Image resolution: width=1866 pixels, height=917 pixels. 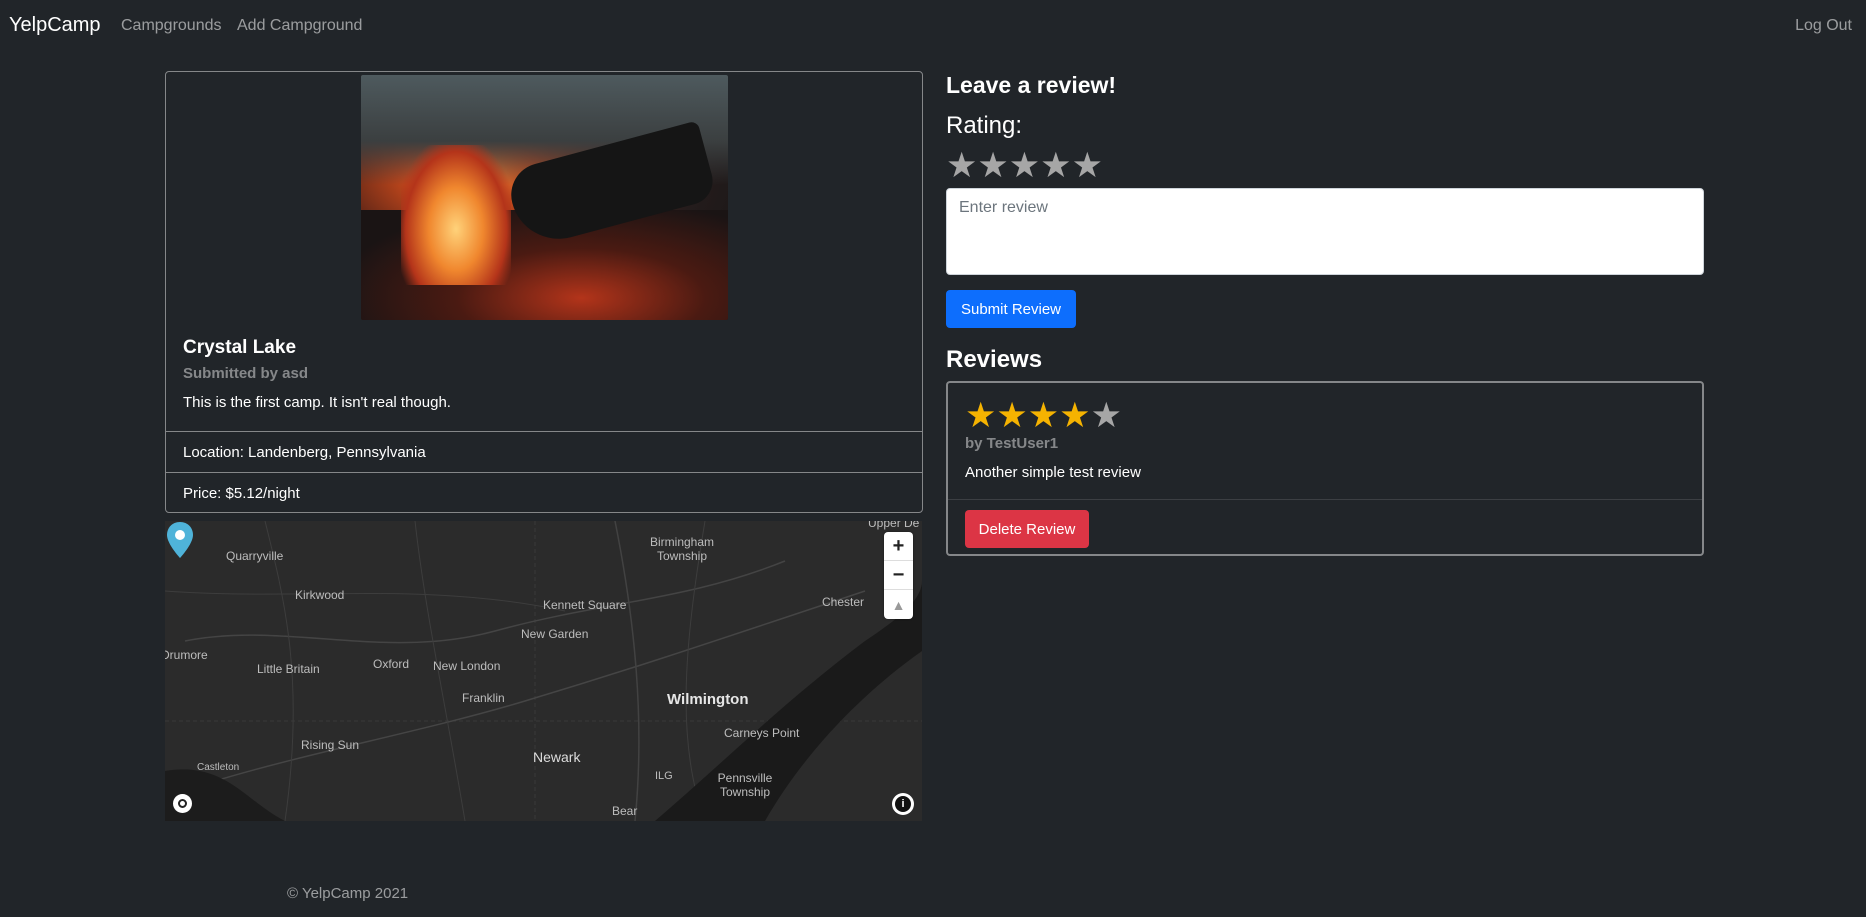 I want to click on map-label: Quarryville, so click(x=255, y=556).